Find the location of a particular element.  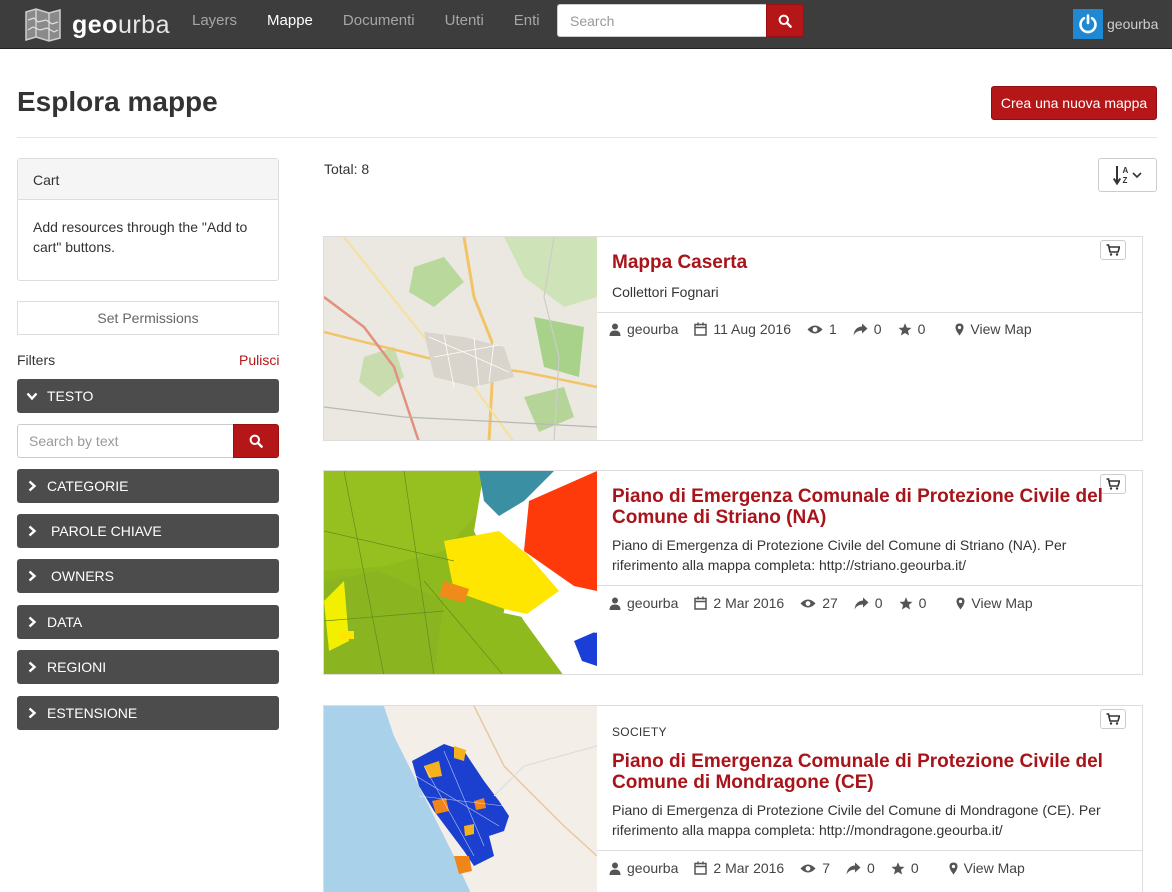

cart-title: Cart is located at coordinates (148, 179).